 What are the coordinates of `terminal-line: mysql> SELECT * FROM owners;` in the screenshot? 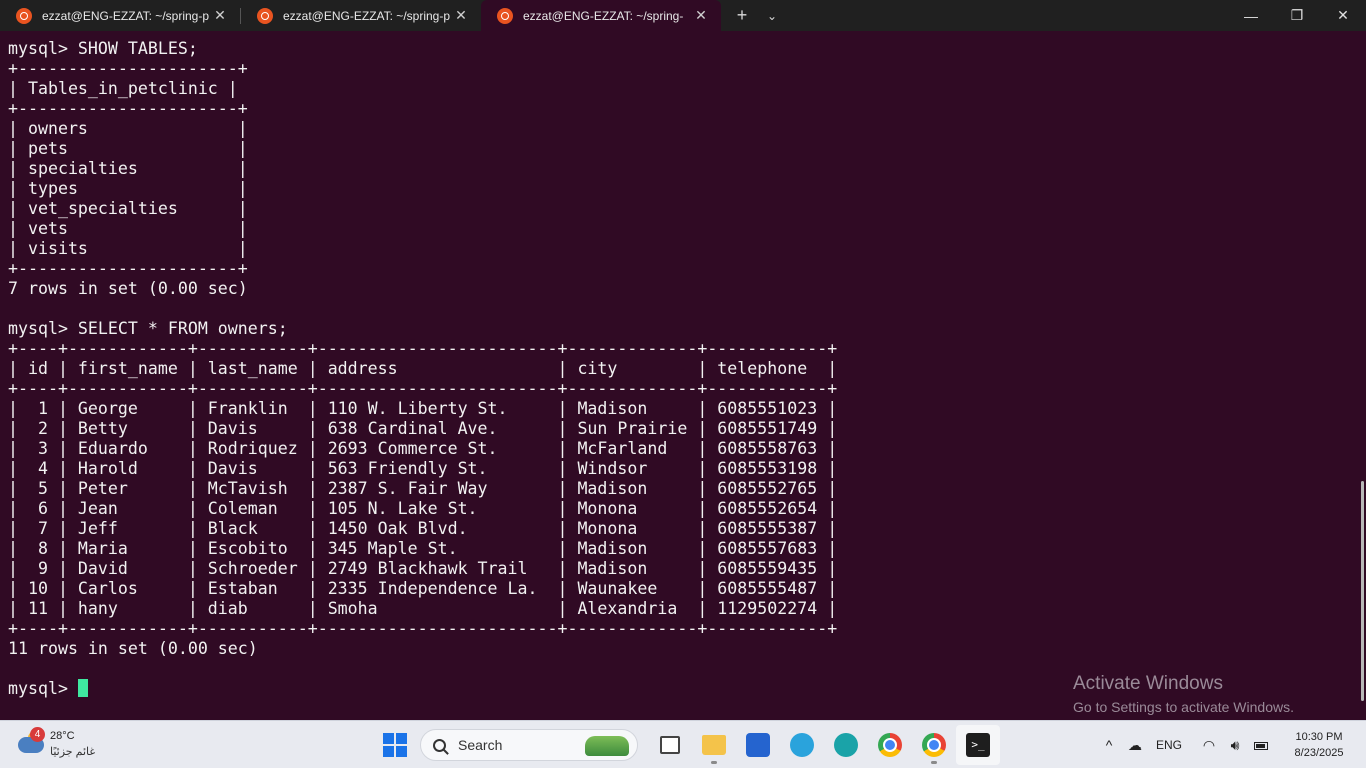 It's located at (148, 328).